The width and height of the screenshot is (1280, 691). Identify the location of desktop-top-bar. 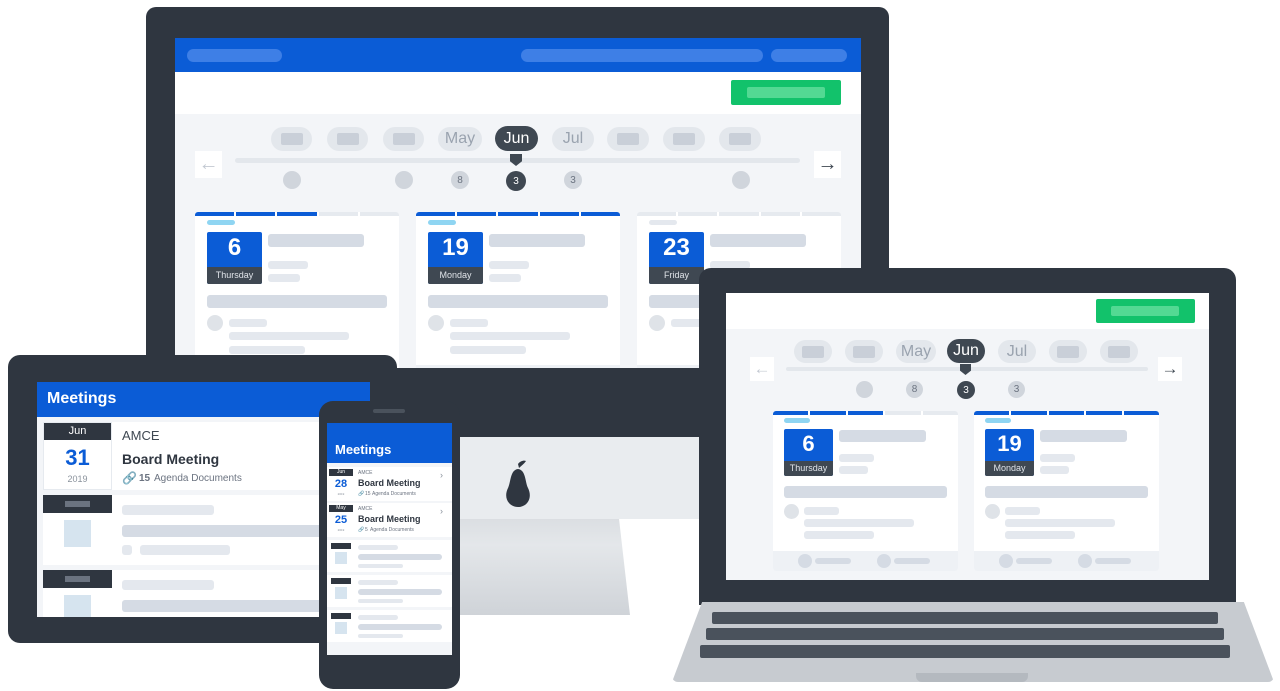
(518, 55).